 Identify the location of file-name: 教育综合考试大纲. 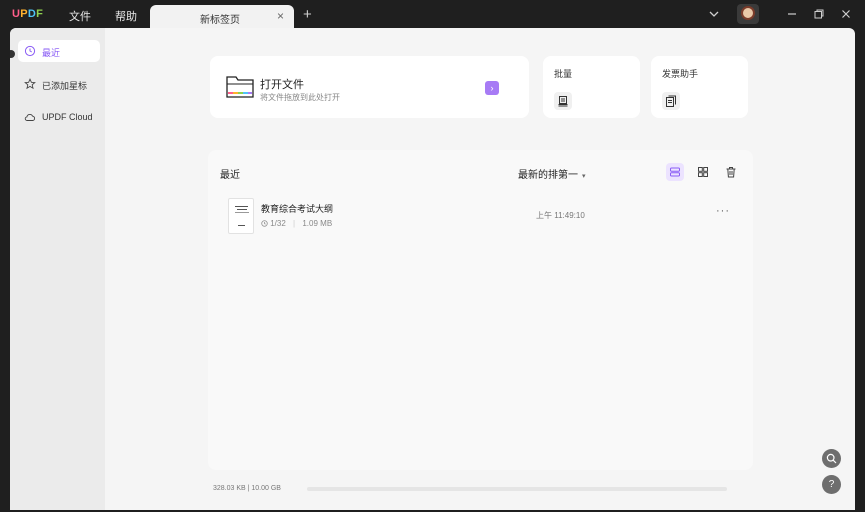
(297, 209).